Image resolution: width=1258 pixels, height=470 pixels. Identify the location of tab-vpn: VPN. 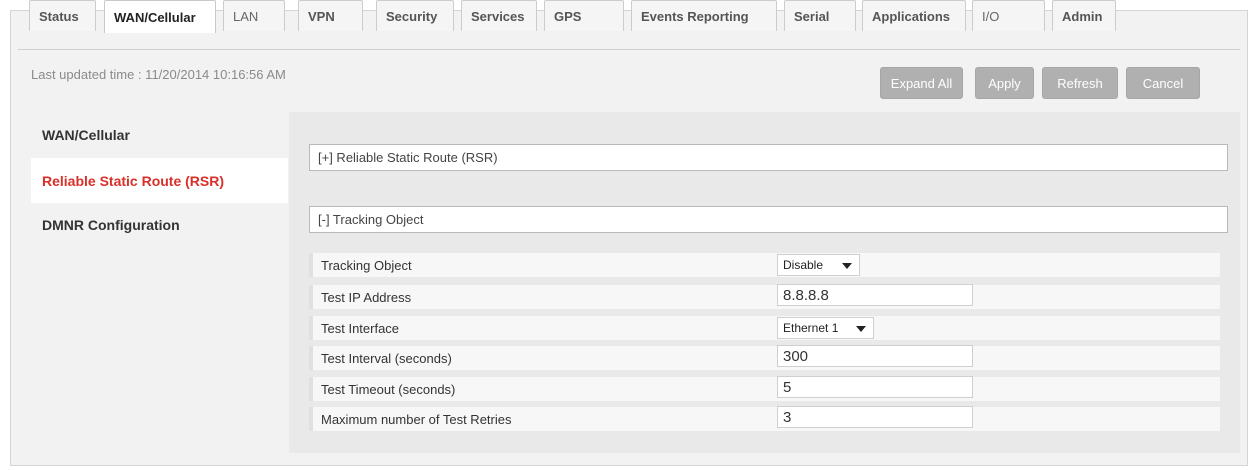
(330, 15).